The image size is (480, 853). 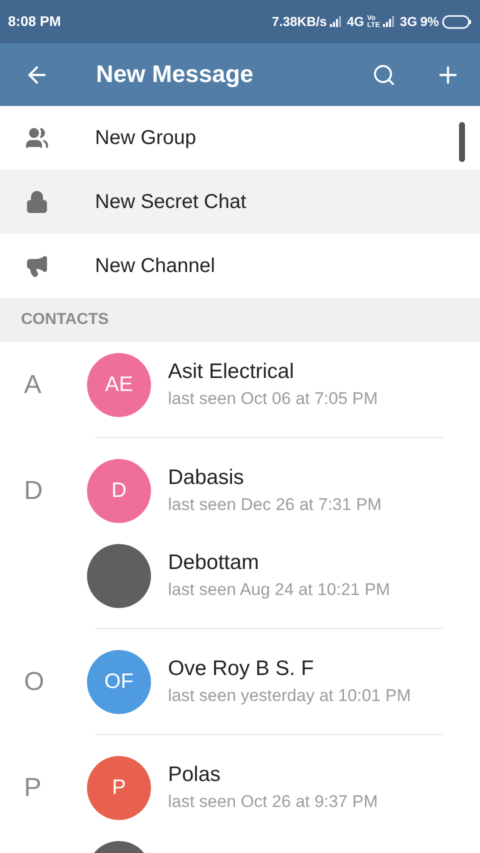 What do you see at coordinates (37, 266) in the screenshot?
I see `megaphone-icon` at bounding box center [37, 266].